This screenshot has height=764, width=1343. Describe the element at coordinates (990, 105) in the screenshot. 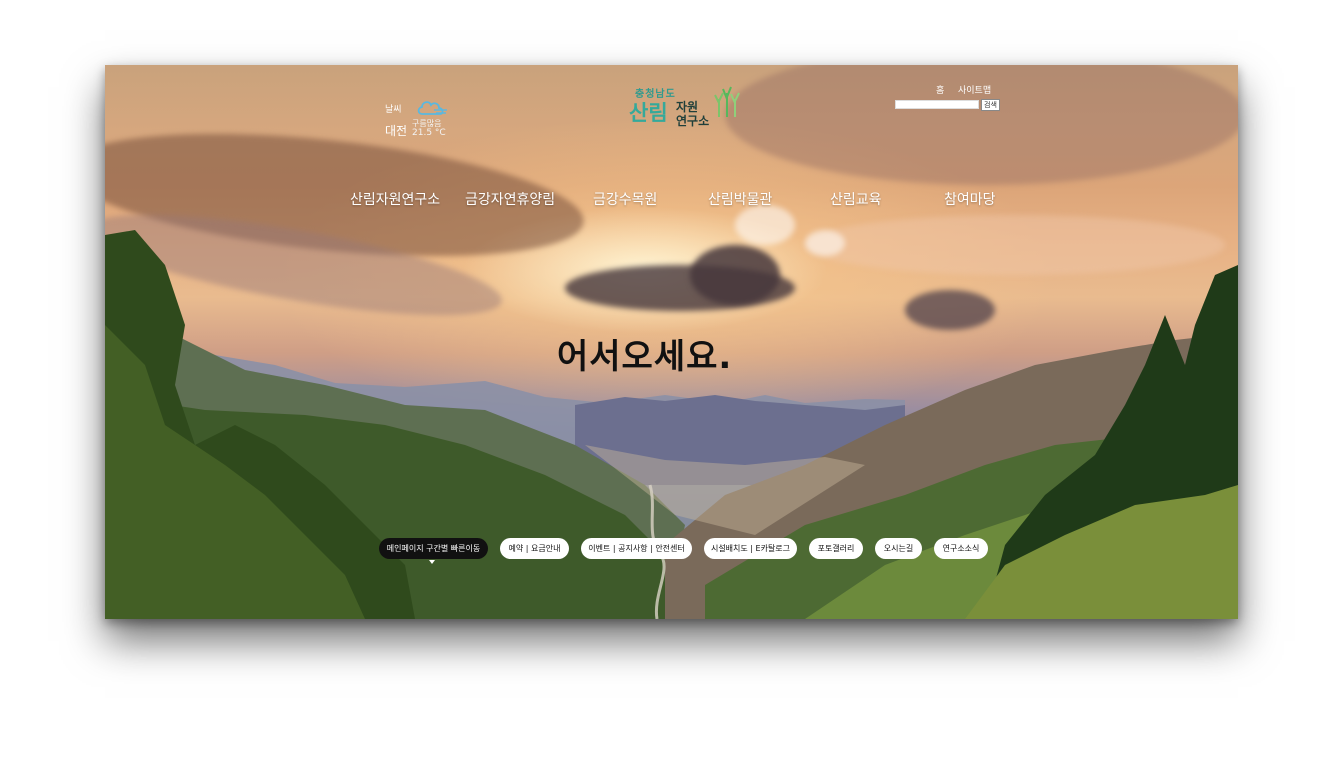

I see `search-button: 검색` at that location.